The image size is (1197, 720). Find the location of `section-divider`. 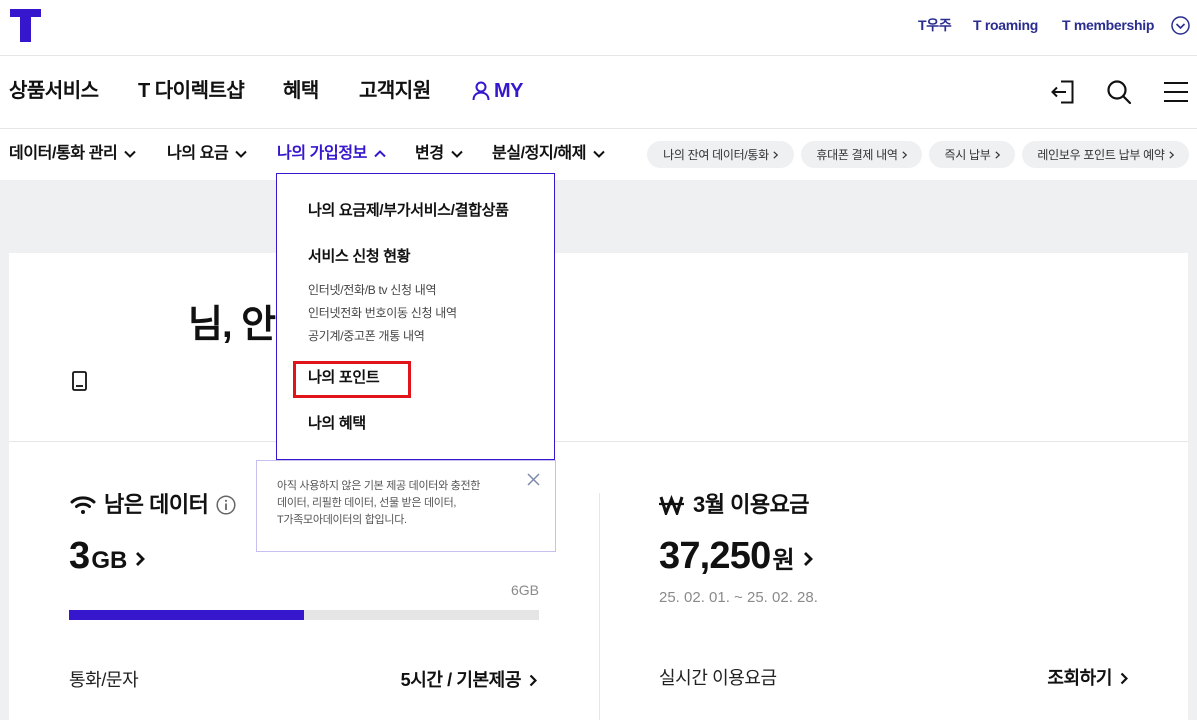

section-divider is located at coordinates (599, 606).